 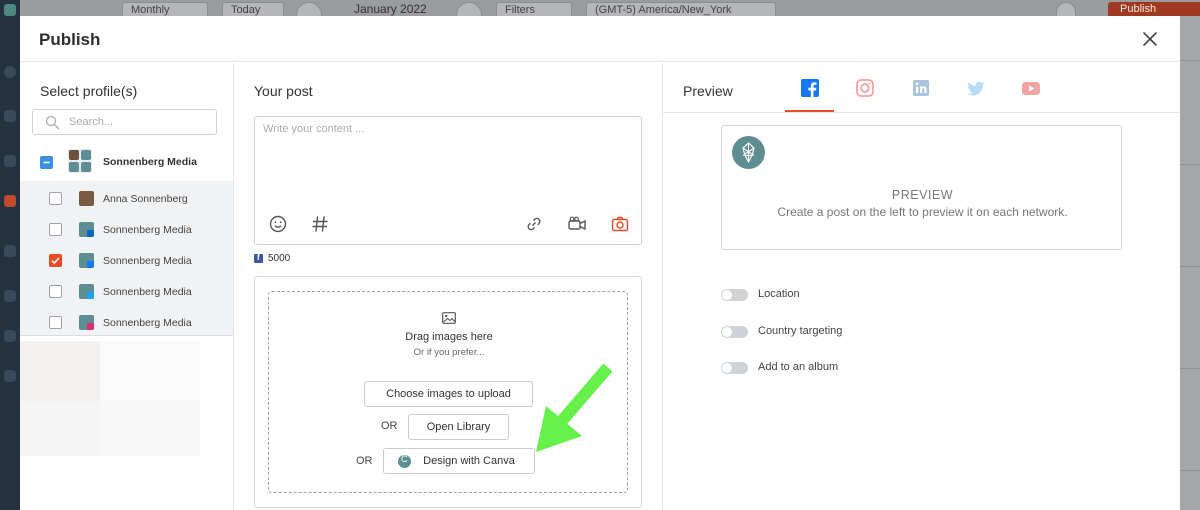 I want to click on brand-logo-icon, so click(x=748, y=152).